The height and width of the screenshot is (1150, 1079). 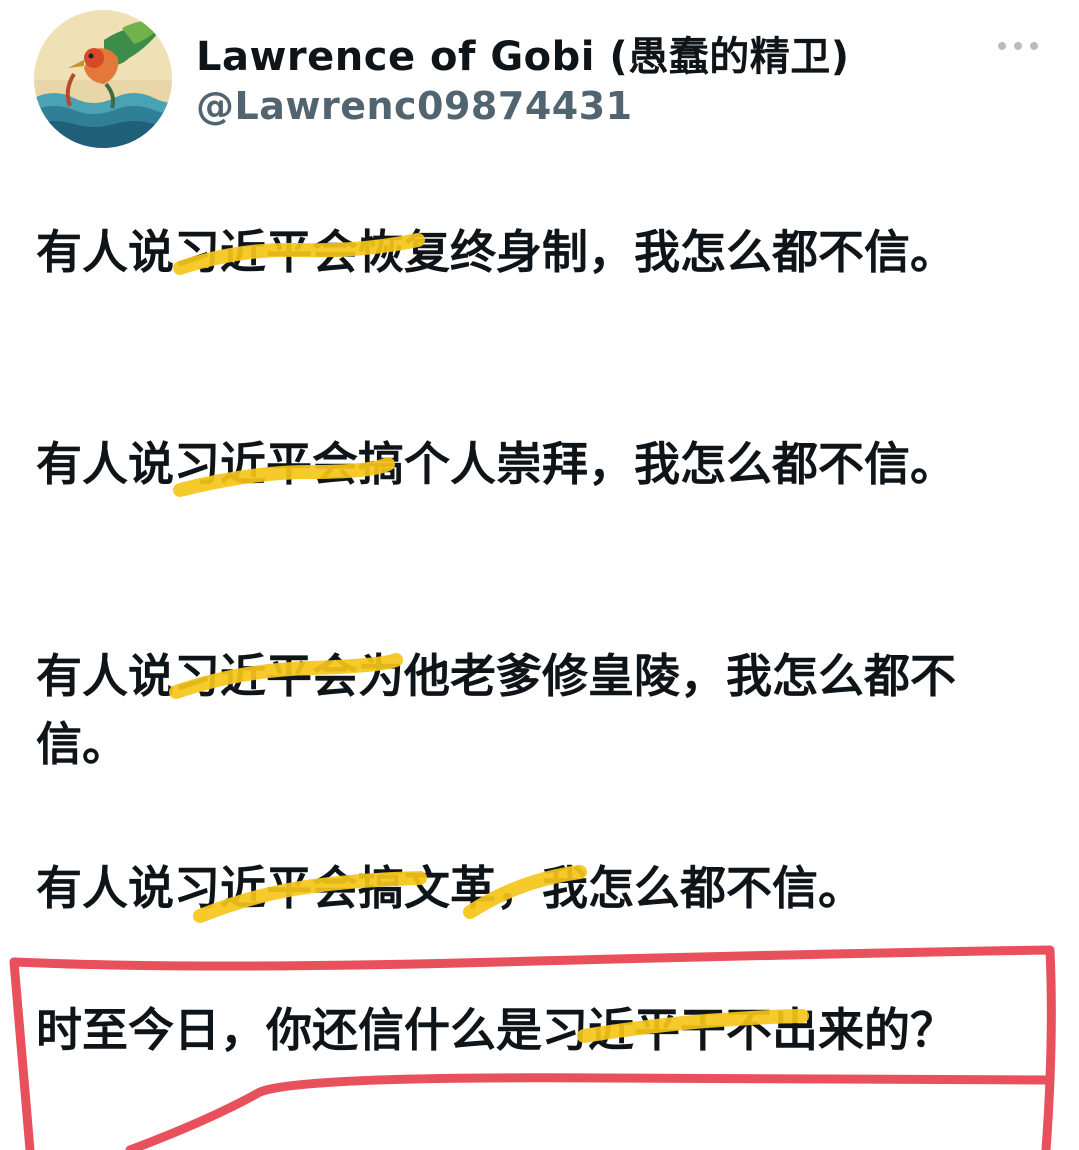 I want to click on tweet-paragraph: 时至今日，你还信什么是习近平干不出来的？, so click(x=496, y=1030).